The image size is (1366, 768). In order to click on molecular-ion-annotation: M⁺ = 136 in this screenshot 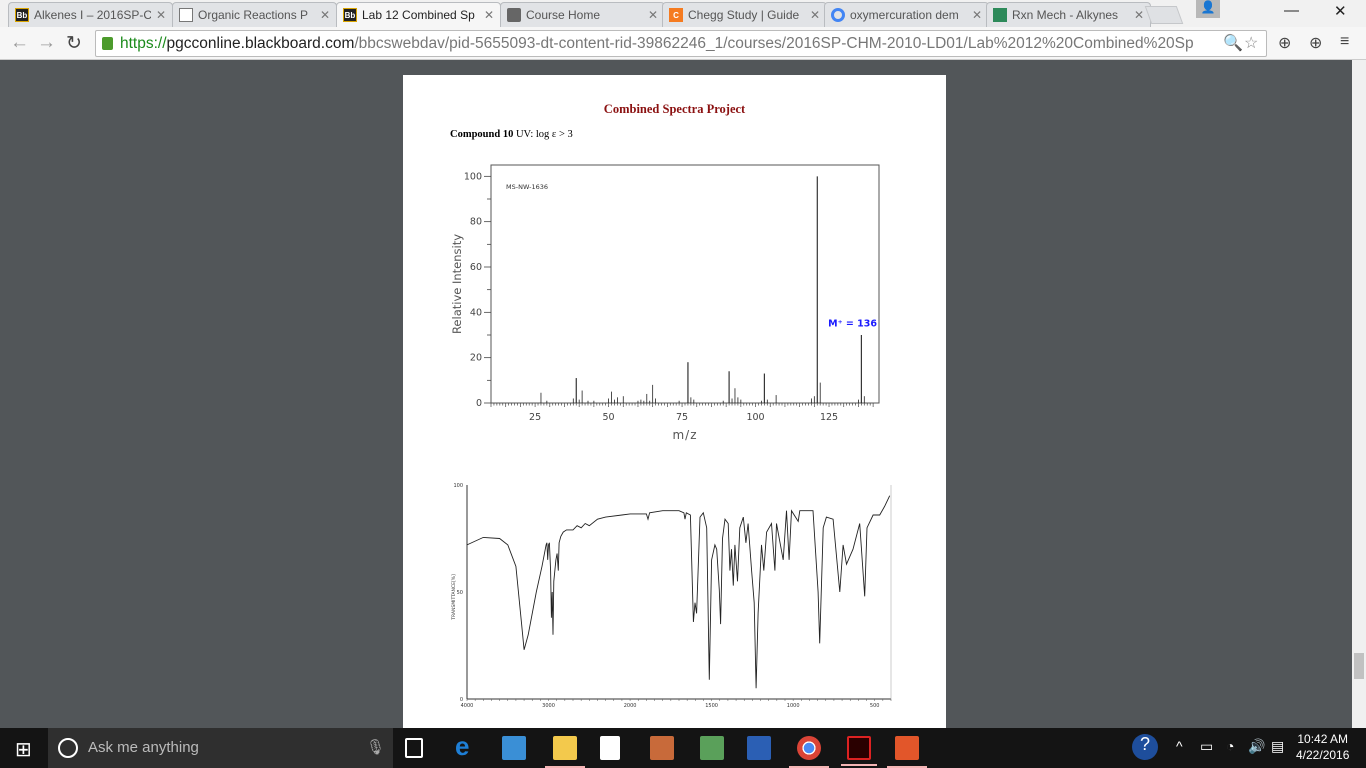, I will do `click(852, 324)`.